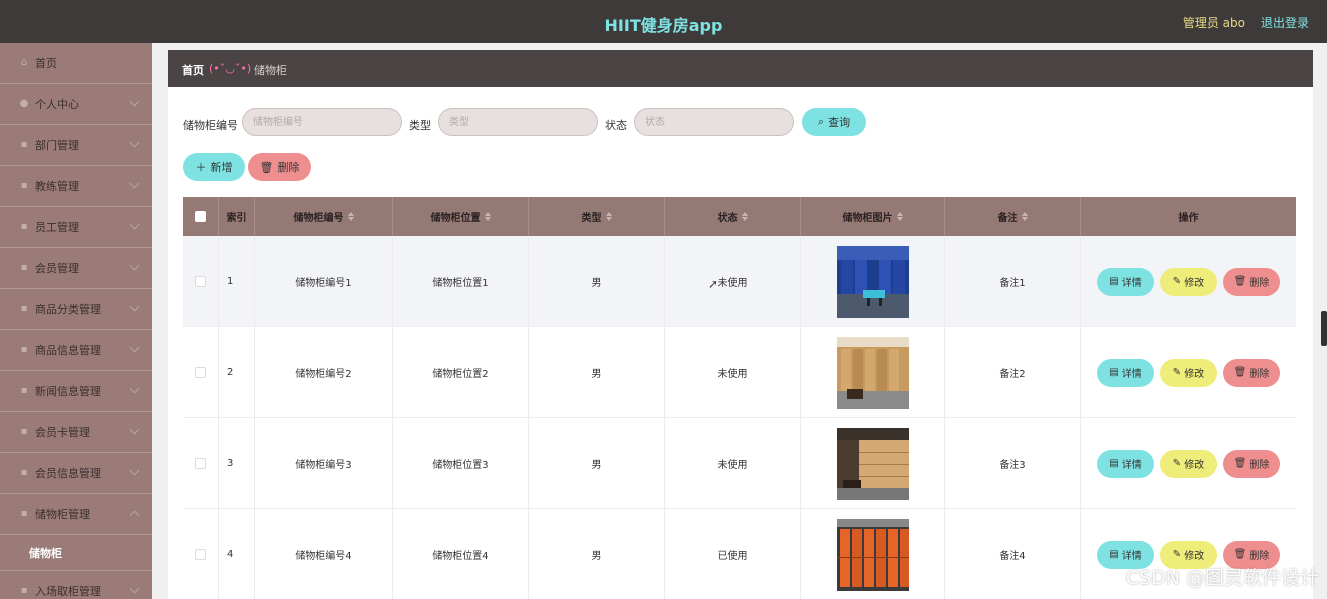 Image resolution: width=1327 pixels, height=599 pixels. I want to click on sidebar-item-staff: ▪ 员工管理, so click(76, 227).